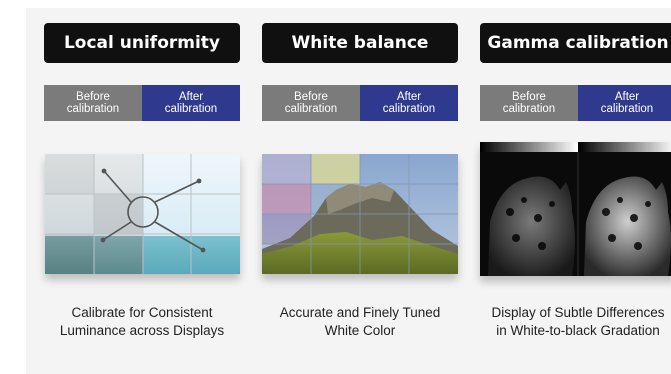  I want to click on local-uniformity-title: Local uniformity, so click(142, 43).